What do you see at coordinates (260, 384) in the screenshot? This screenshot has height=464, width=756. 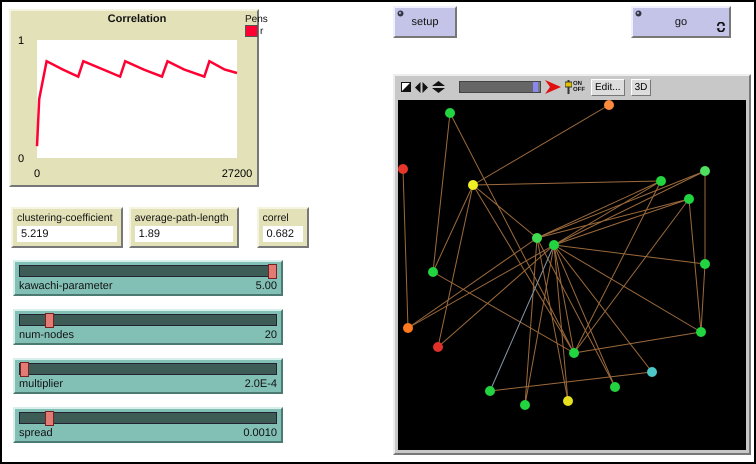 I see `slider-value: 2.0E-4` at bounding box center [260, 384].